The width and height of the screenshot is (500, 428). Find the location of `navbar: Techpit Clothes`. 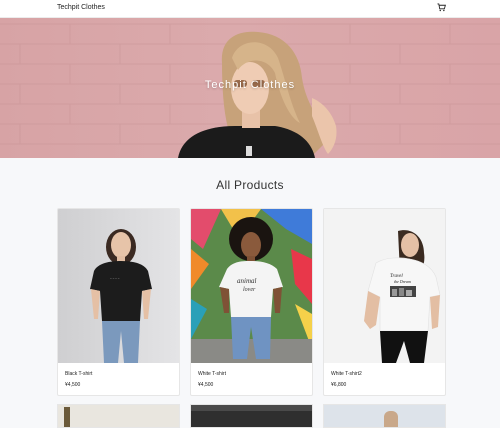

navbar: Techpit Clothes is located at coordinates (250, 9).